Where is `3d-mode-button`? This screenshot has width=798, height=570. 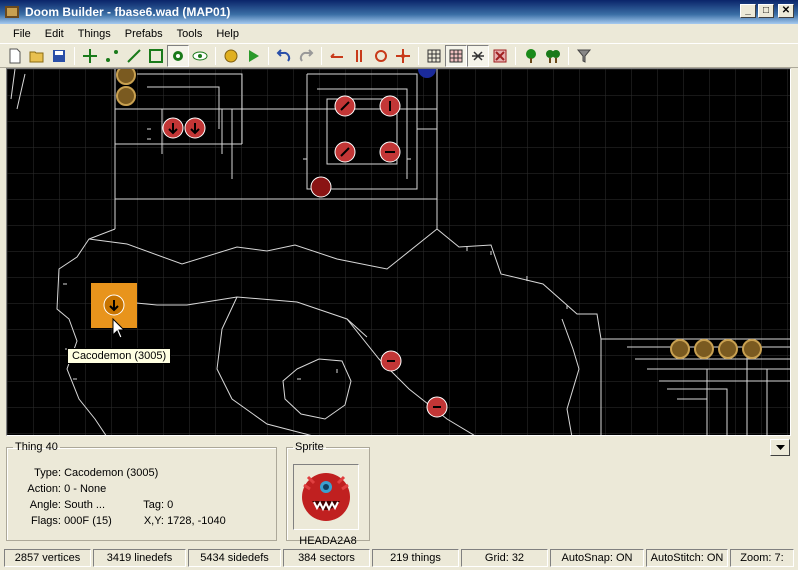
3d-mode-button is located at coordinates (200, 56).